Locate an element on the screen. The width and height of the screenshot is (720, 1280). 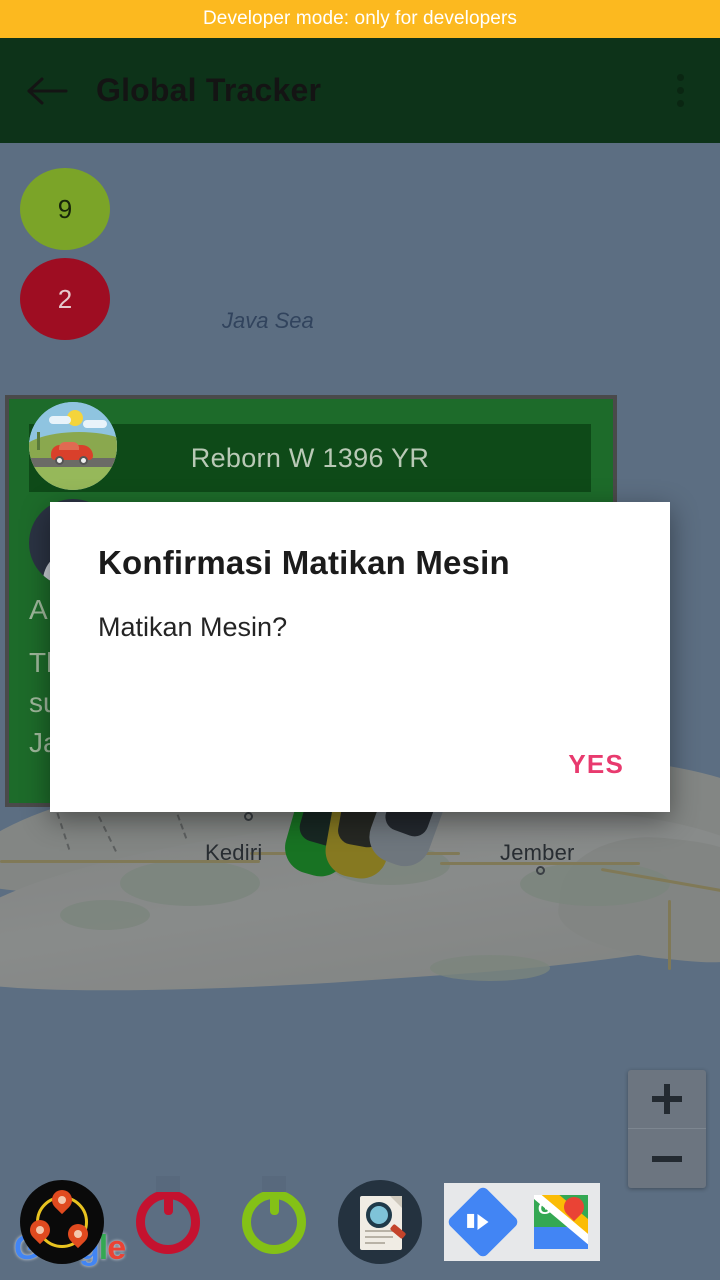
directions-arrow-head is located at coordinates (483, 1222).